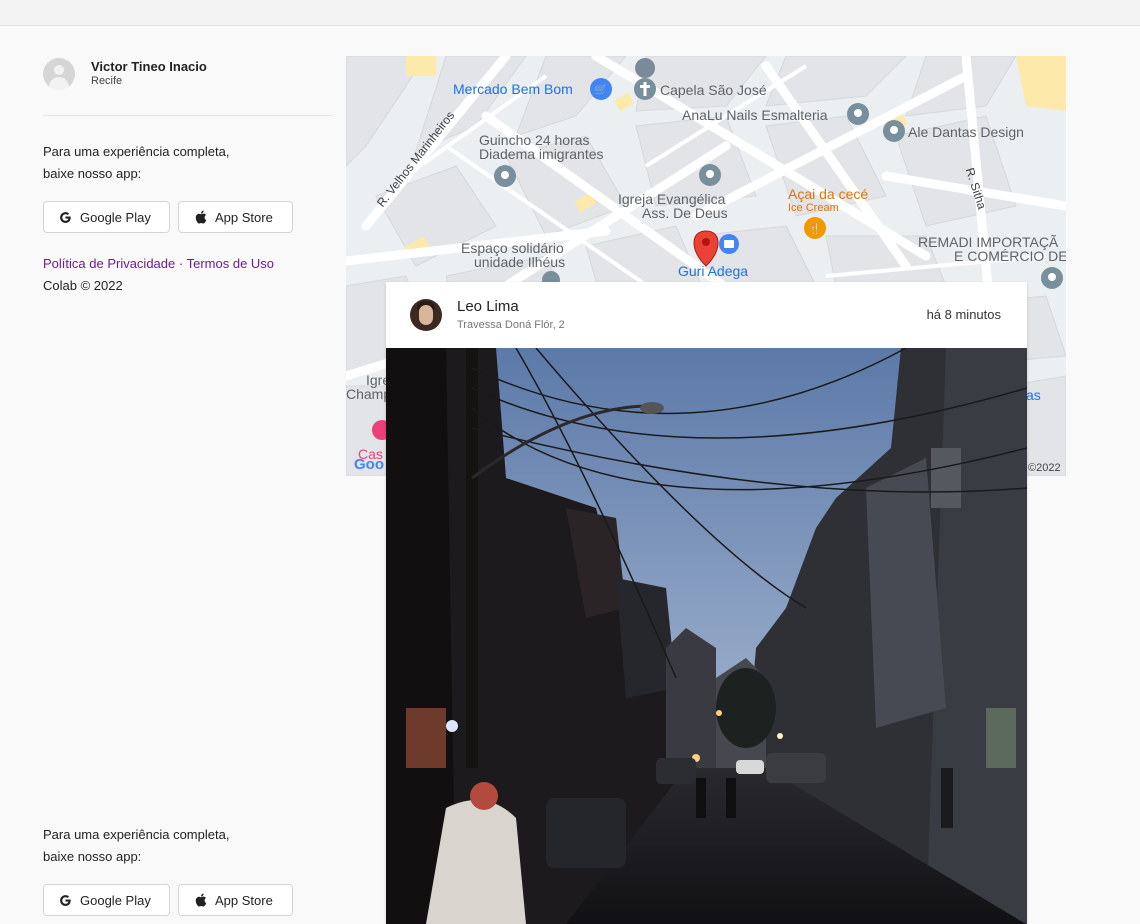  Describe the element at coordinates (541, 154) in the screenshot. I see `map-label-guincho-2: Diadema imigrantes` at that location.